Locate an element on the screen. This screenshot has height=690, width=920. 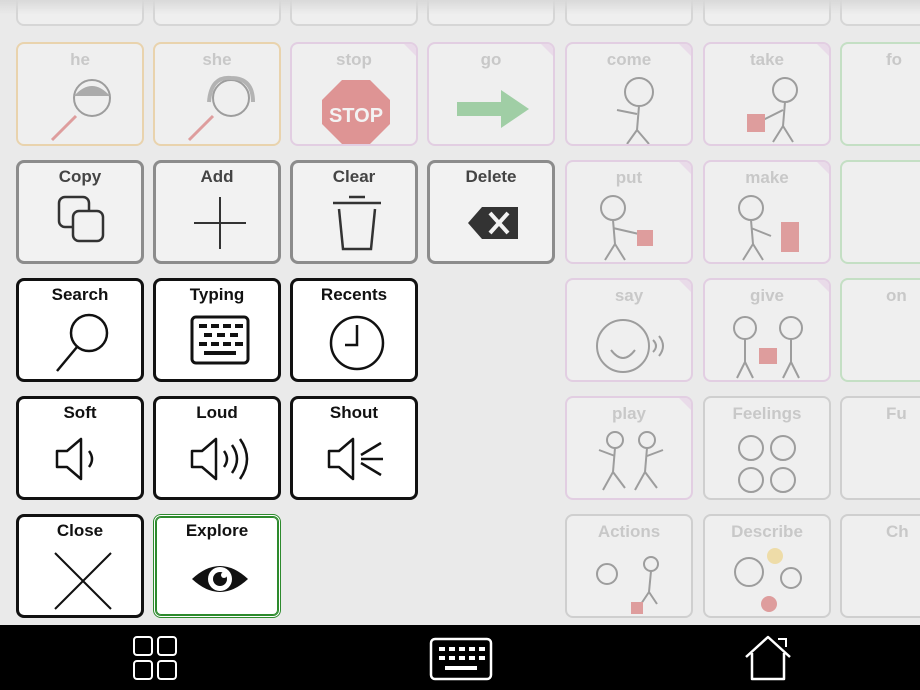
person-taking-box-icon is located at coordinates (772, 110).